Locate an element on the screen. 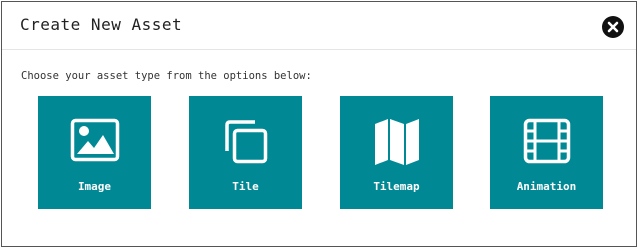 The height and width of the screenshot is (250, 640). asset-option-animation: Animation is located at coordinates (546, 152).